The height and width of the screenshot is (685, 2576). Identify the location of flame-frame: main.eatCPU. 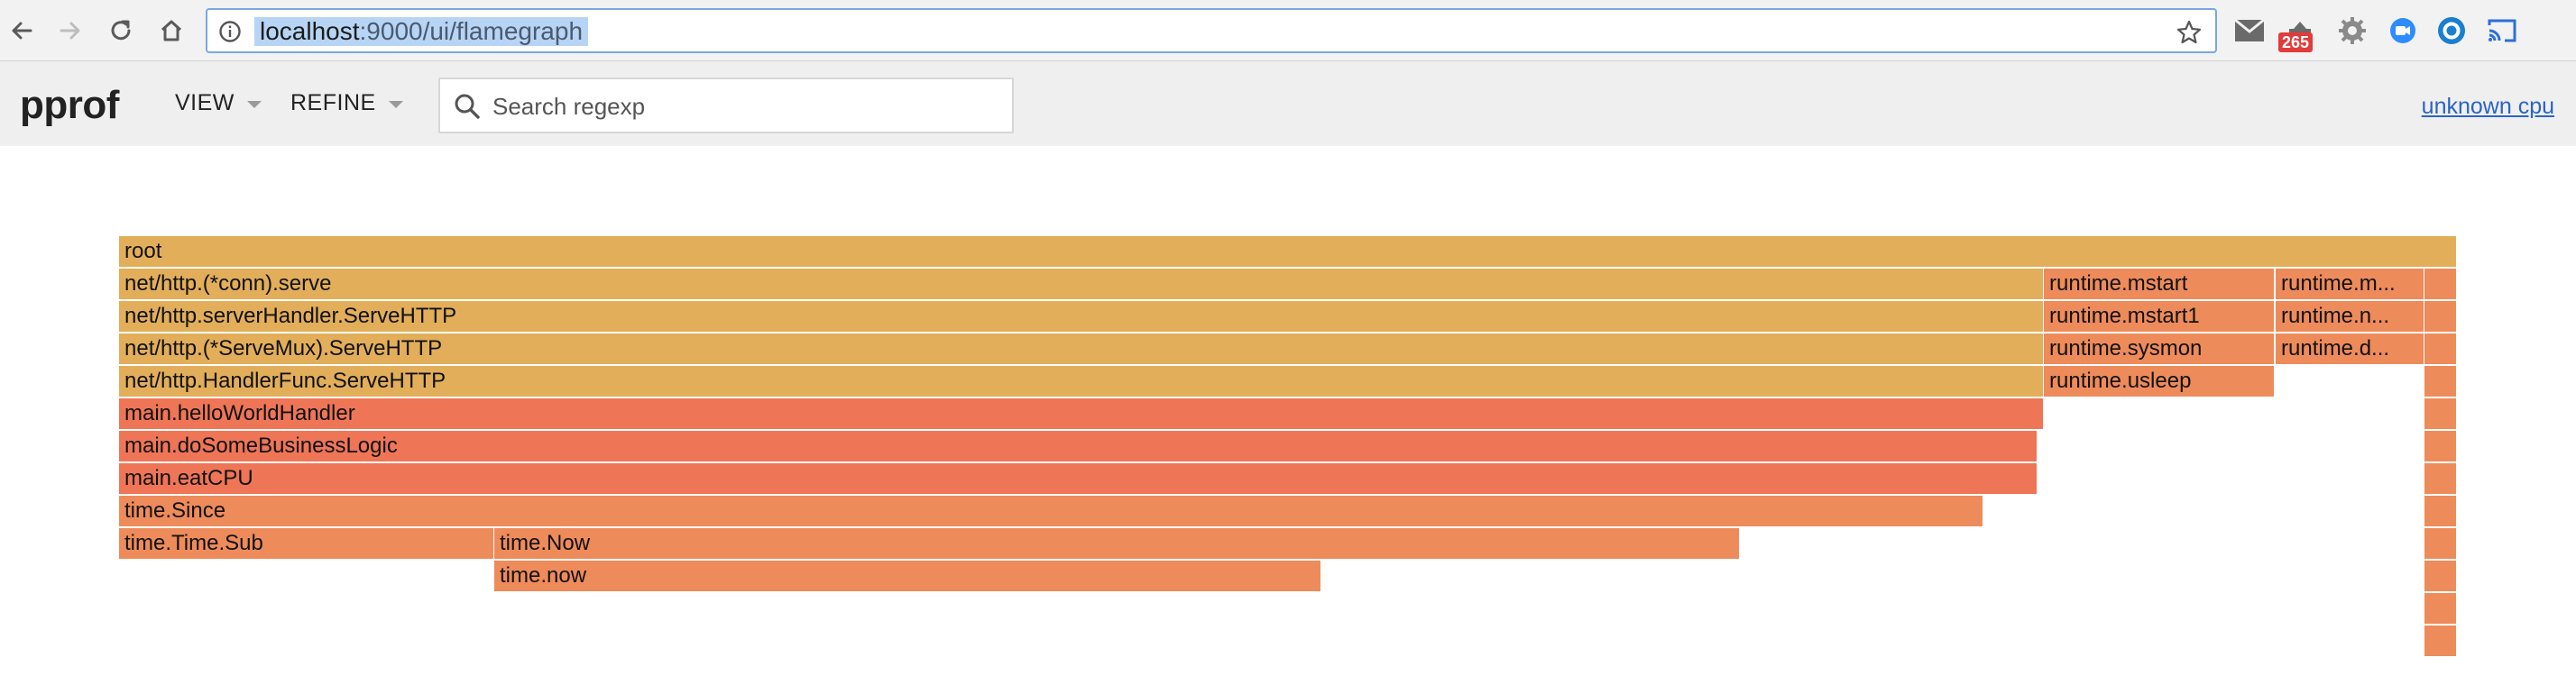
(1078, 478).